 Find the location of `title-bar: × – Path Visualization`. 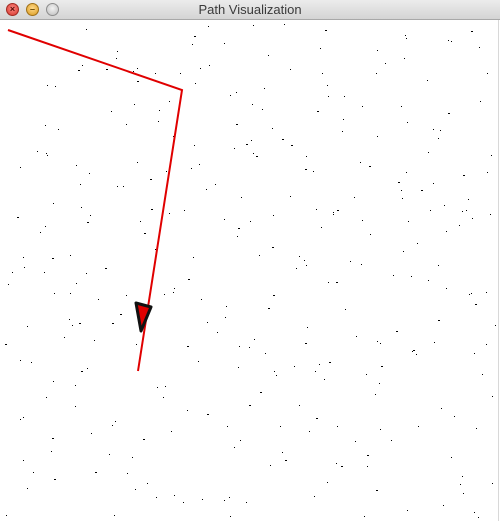

title-bar: × – Path Visualization is located at coordinates (250, 10).